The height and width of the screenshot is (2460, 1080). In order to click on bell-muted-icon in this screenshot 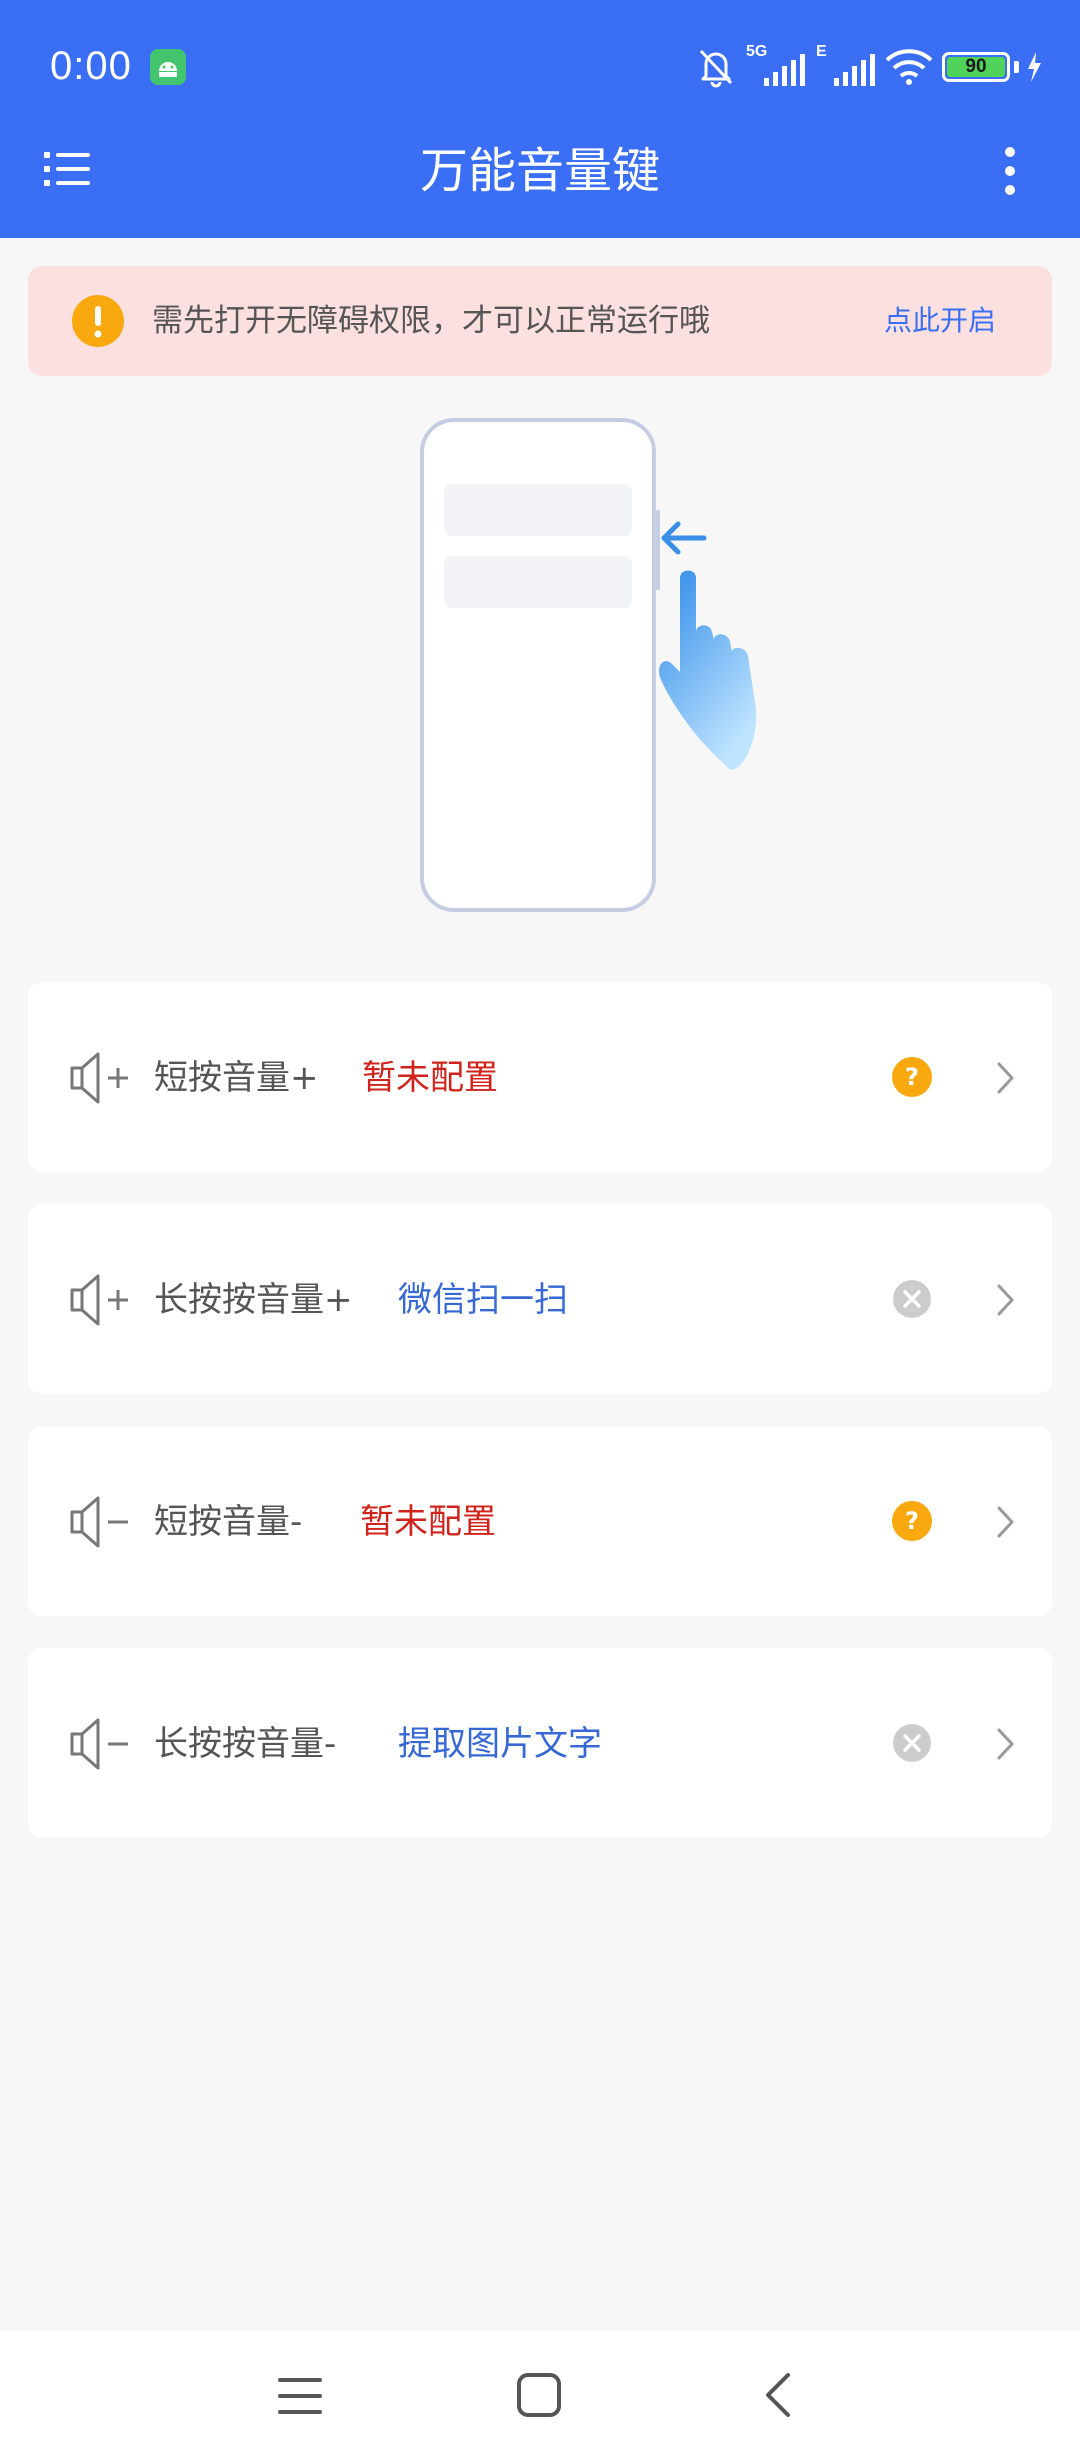, I will do `click(716, 68)`.